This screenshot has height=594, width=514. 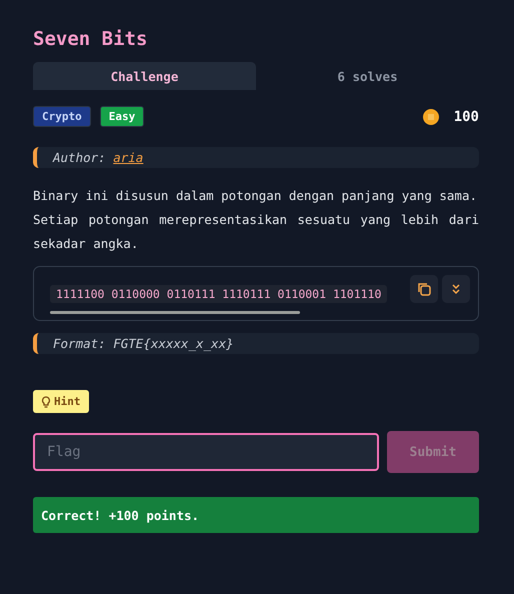 What do you see at coordinates (46, 402) in the screenshot?
I see `lightbulb-icon` at bounding box center [46, 402].